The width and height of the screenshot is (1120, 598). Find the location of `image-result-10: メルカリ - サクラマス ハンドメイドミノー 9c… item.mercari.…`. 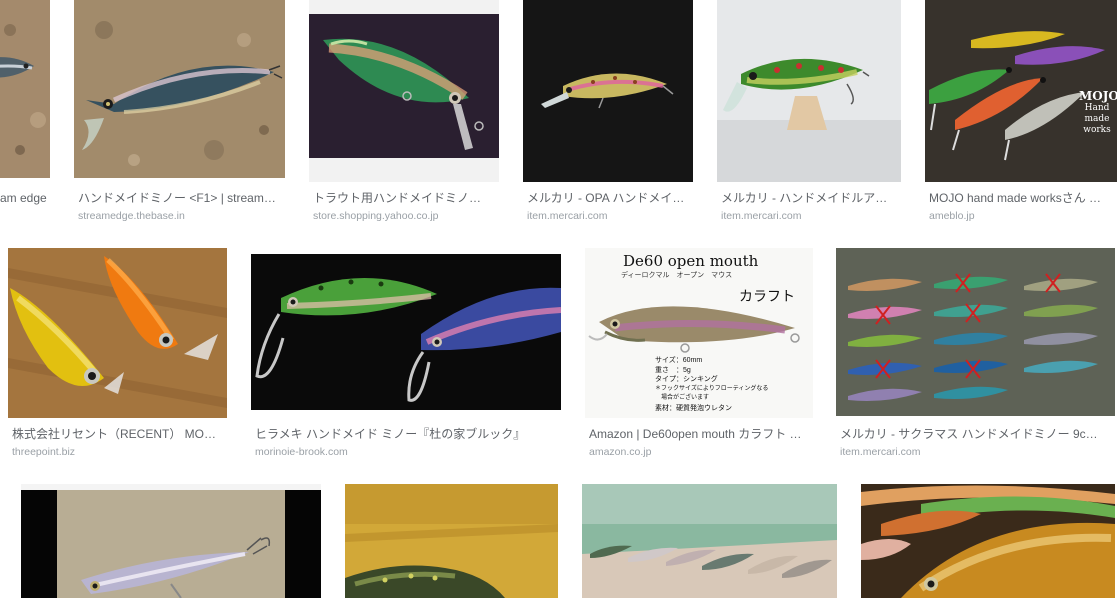

image-result-10: メルカリ - サクラマス ハンドメイドミノー 9c… item.mercari.… is located at coordinates (978, 355).